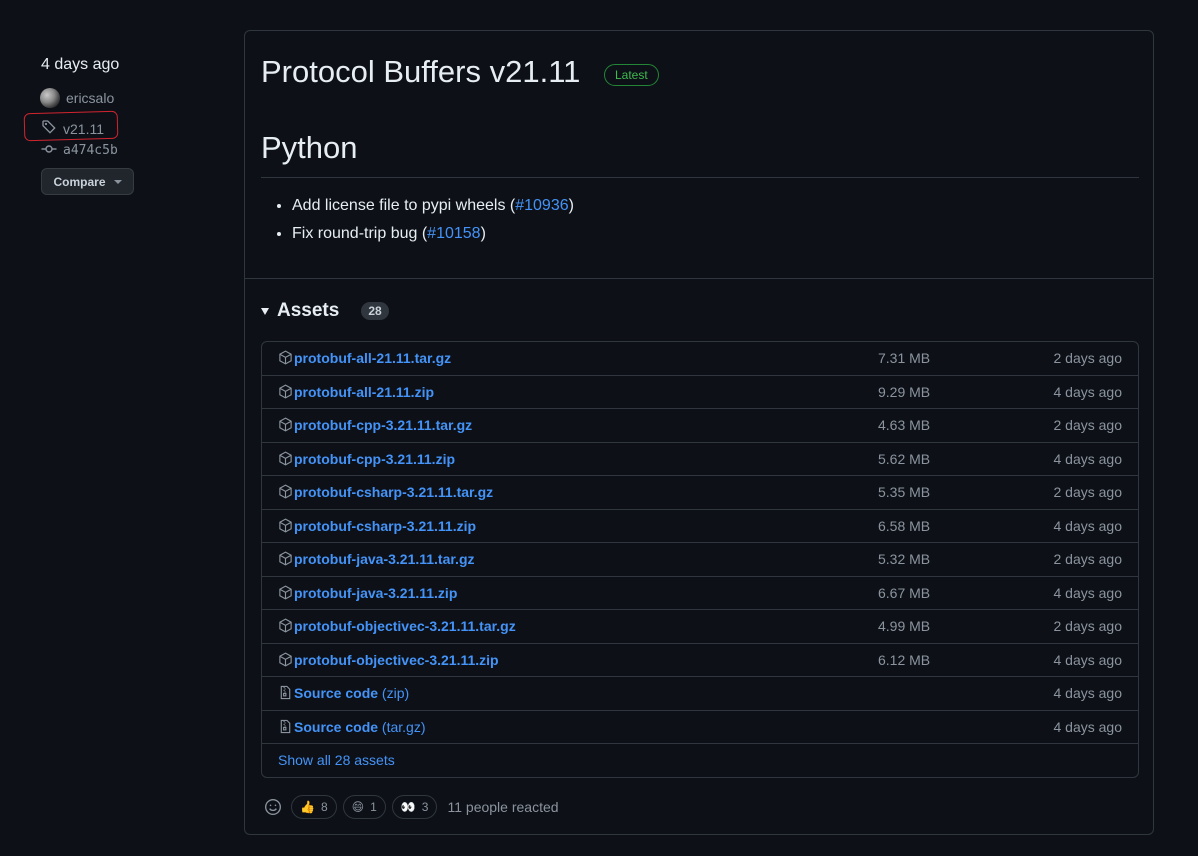  I want to click on commit-icon, so click(49, 150).